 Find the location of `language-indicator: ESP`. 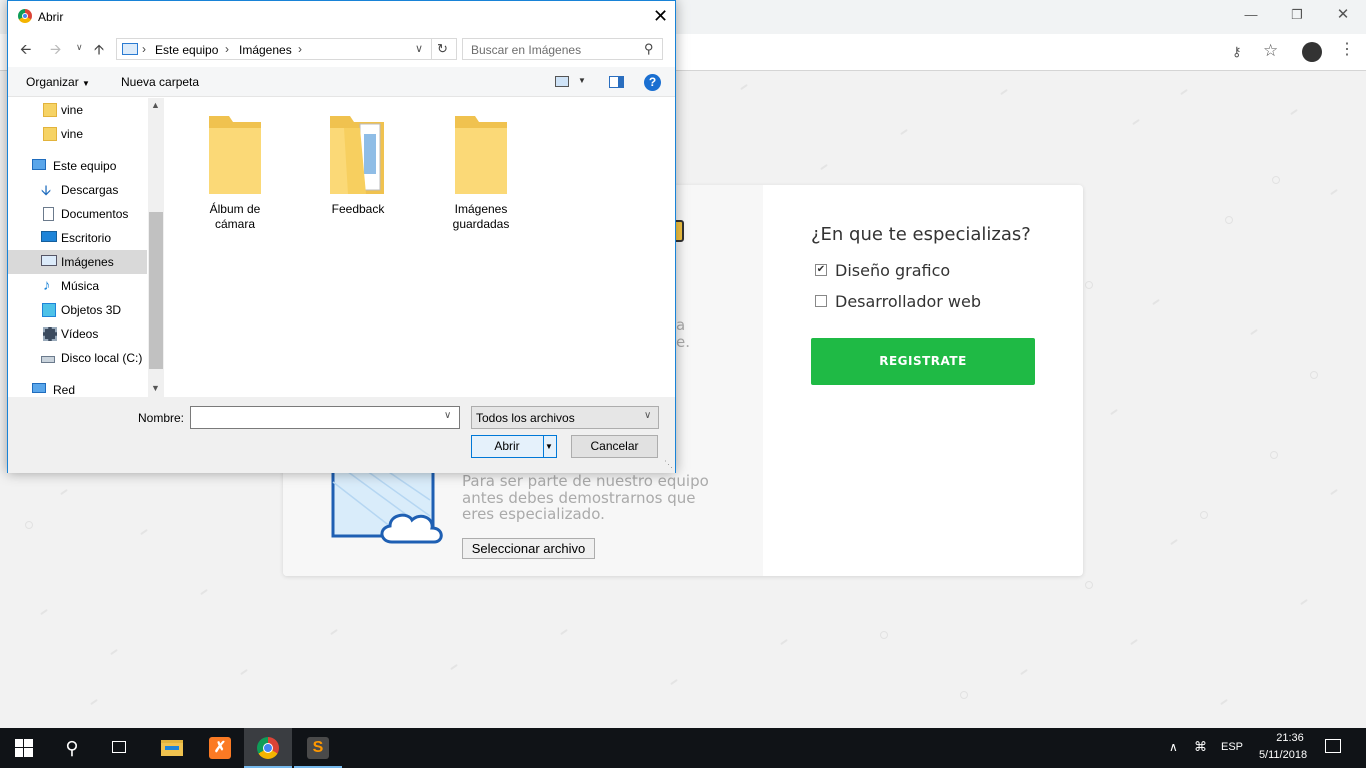

language-indicator: ESP is located at coordinates (1232, 747).